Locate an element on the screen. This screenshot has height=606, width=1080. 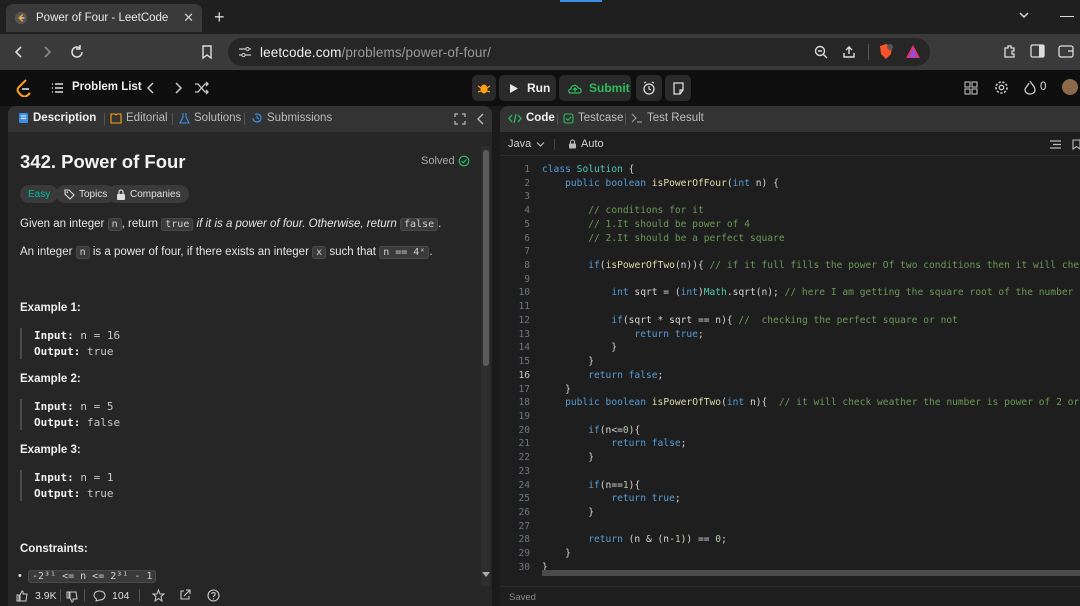
leetcode-favicon-icon is located at coordinates (21, 18).